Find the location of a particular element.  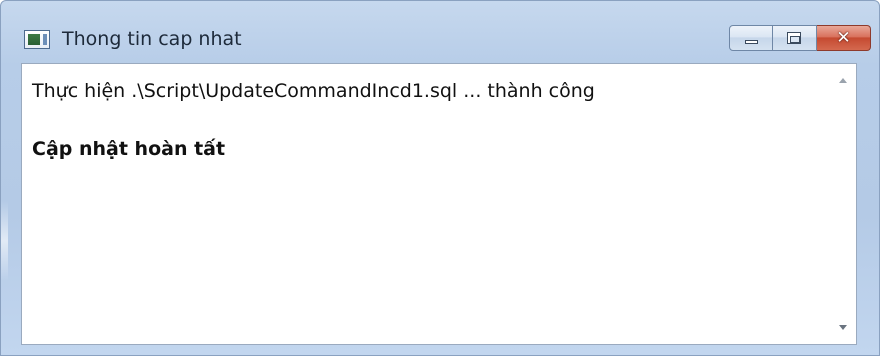

app-window-icon is located at coordinates (37, 39).